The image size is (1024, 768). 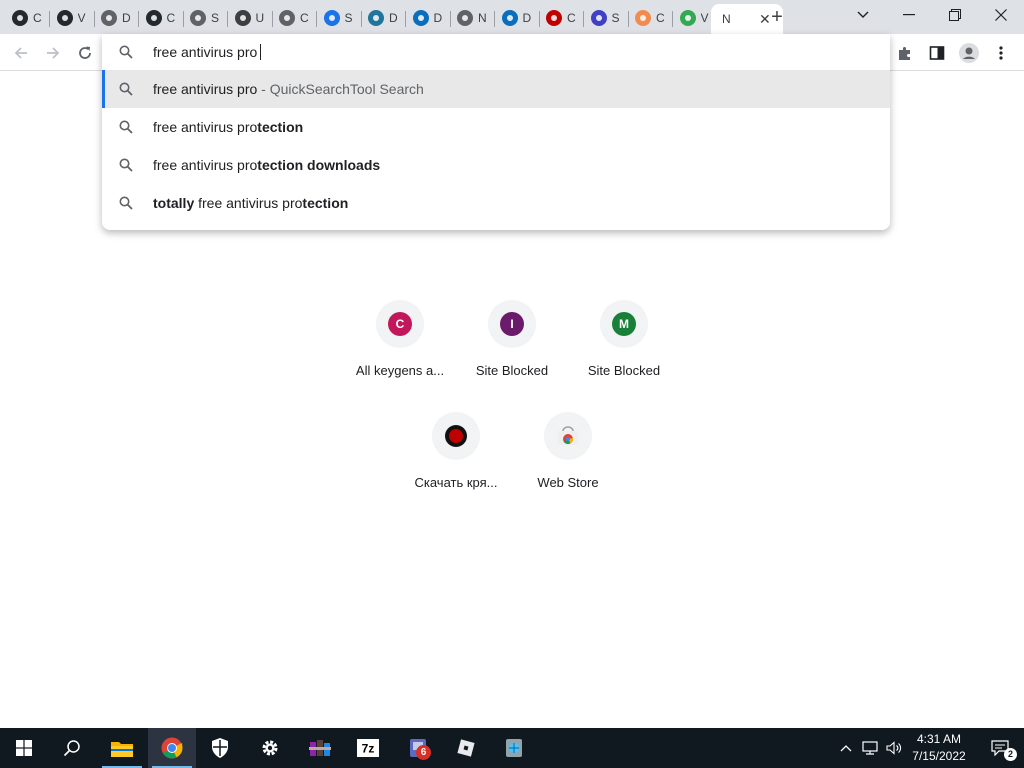 I want to click on shortcut-icon-circle: I, so click(x=512, y=324).